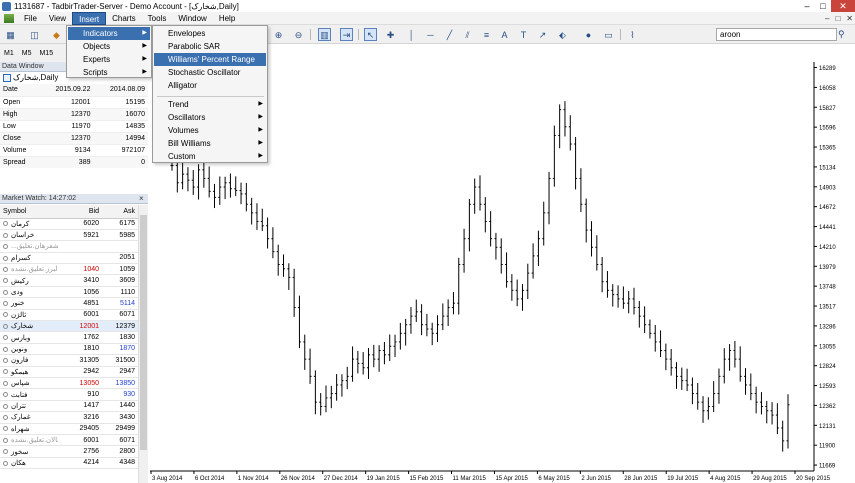  I want to click on fibonacci-icon: ≡, so click(486, 34).